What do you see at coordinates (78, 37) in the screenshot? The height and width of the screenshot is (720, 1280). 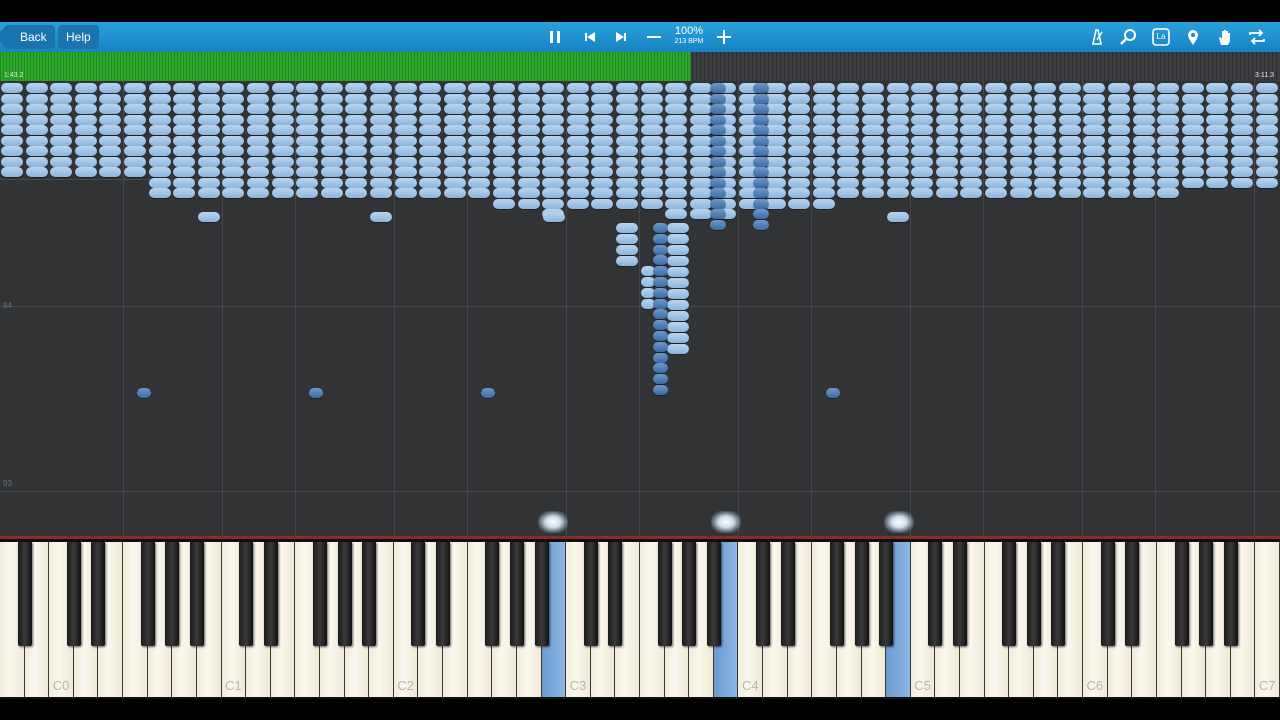 I see `help-button: Help` at bounding box center [78, 37].